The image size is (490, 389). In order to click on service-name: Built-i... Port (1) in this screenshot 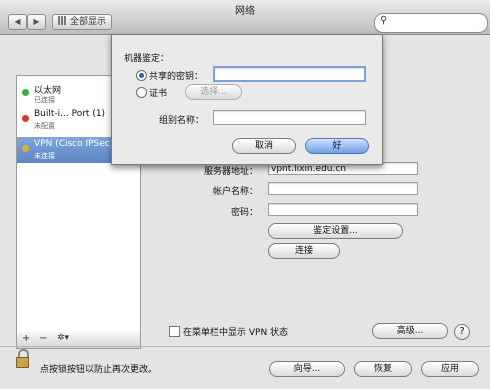, I will do `click(70, 114)`.